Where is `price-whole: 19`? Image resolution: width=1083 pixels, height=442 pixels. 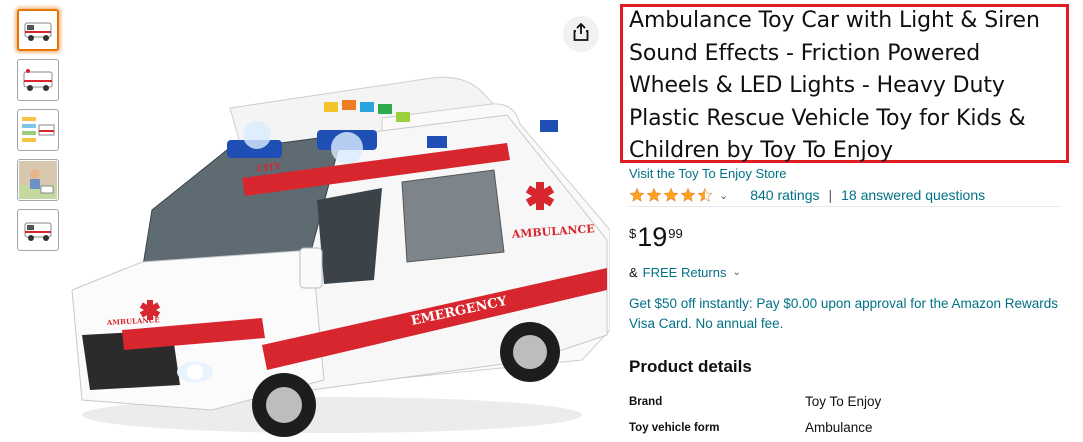 price-whole: 19 is located at coordinates (652, 237).